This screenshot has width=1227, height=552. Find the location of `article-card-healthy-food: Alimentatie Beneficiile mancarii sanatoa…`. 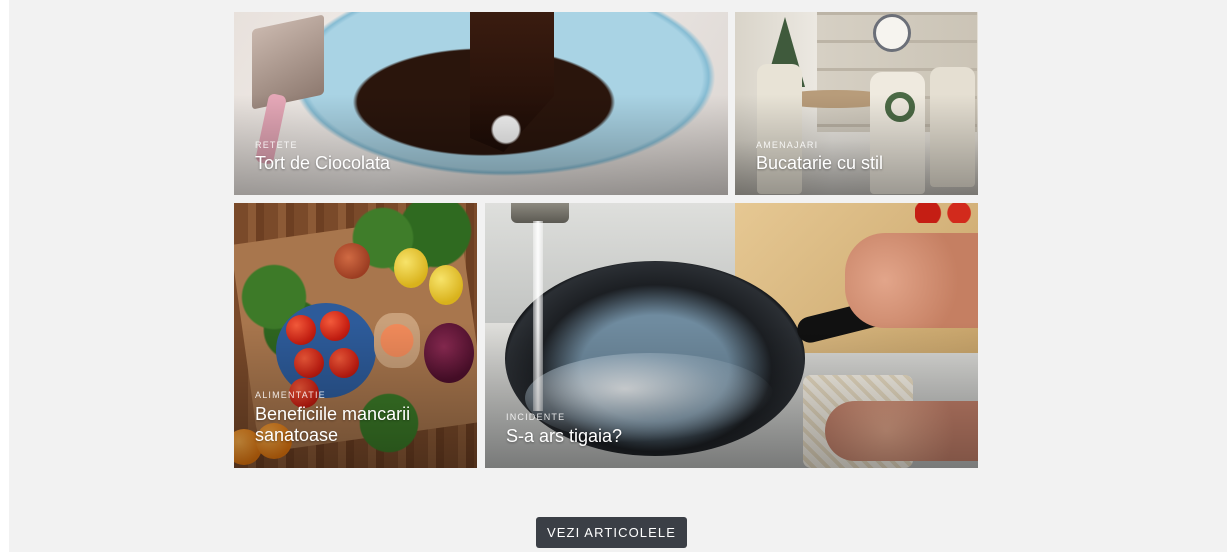

article-card-healthy-food: Alimentatie Beneficiile mancarii sanatoa… is located at coordinates (355, 335).